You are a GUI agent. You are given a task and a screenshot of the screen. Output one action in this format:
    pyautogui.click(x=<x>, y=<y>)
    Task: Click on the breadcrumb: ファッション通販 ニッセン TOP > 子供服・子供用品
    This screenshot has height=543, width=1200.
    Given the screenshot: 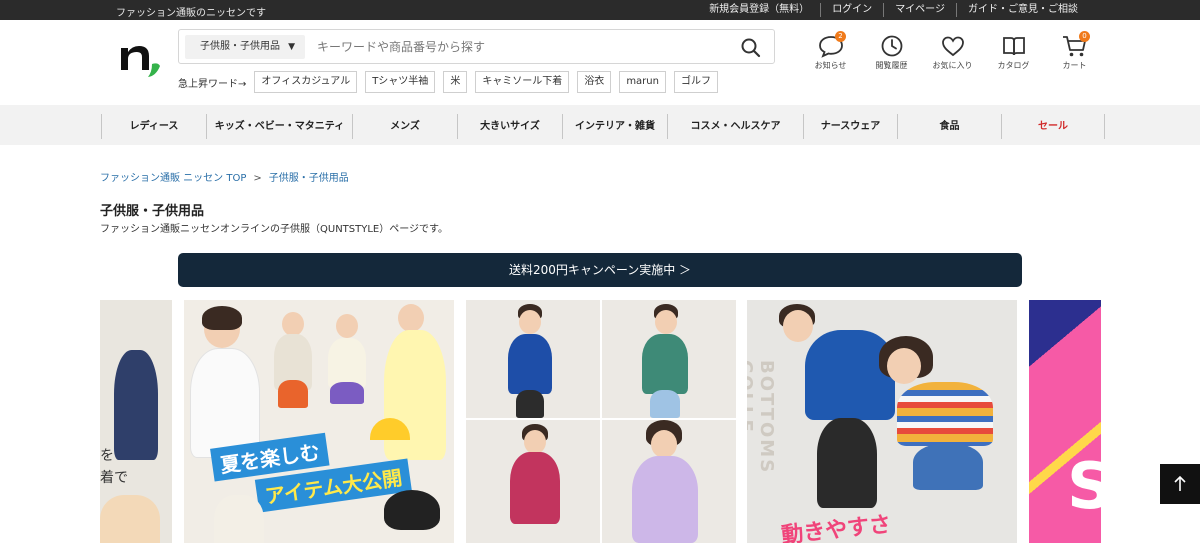 What is the action you would take?
    pyautogui.click(x=224, y=176)
    